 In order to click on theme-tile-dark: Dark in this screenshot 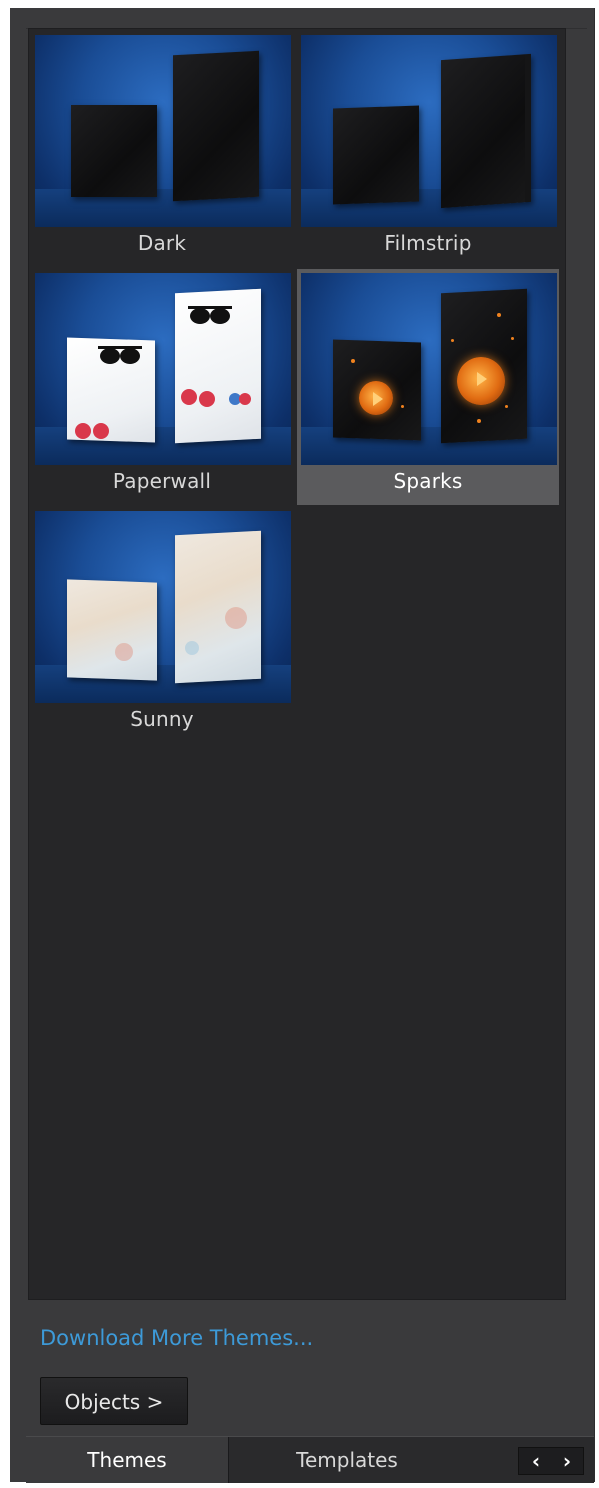, I will do `click(162, 149)`.